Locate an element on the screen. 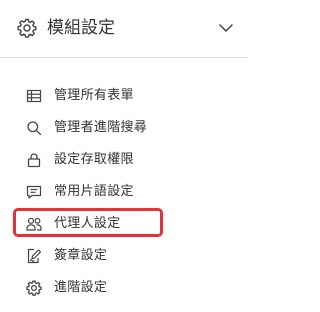  menu-item-label: 管理所有表單 is located at coordinates (94, 95).